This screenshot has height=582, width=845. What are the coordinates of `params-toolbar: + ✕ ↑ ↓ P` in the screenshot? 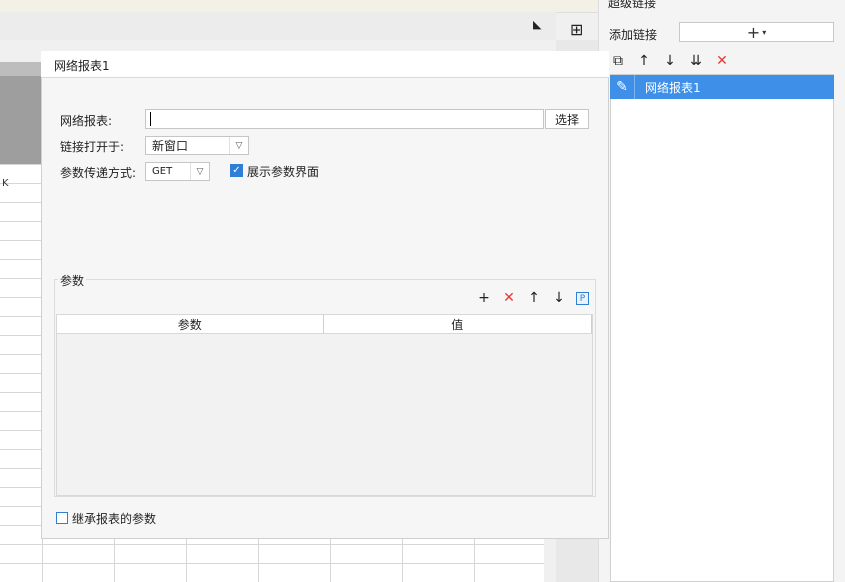 It's located at (532, 298).